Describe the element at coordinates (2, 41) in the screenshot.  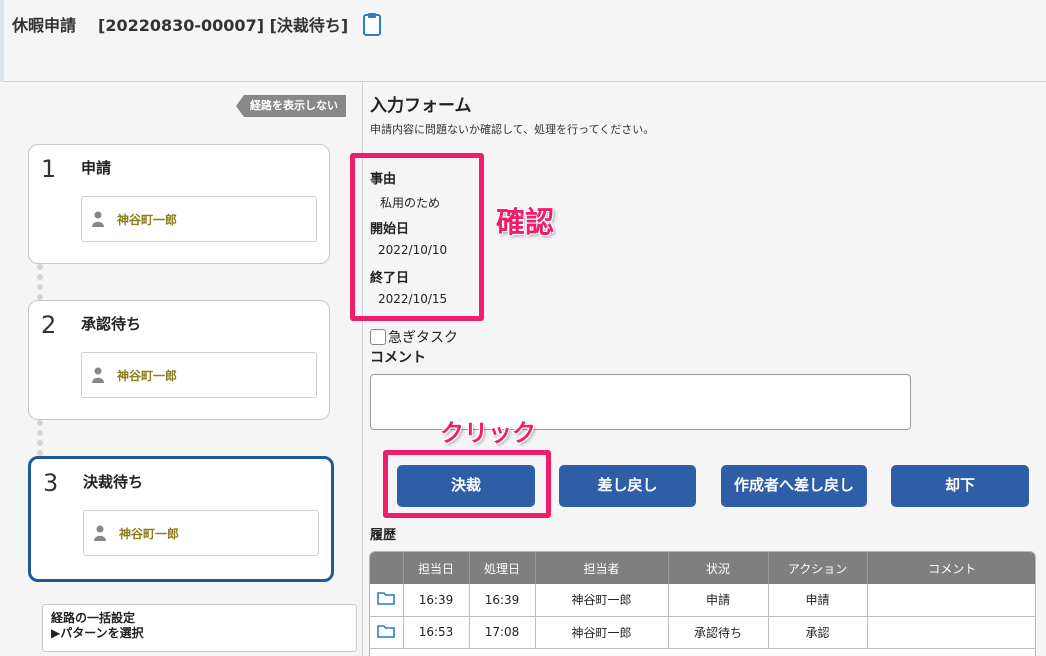
I see `header-edge` at that location.